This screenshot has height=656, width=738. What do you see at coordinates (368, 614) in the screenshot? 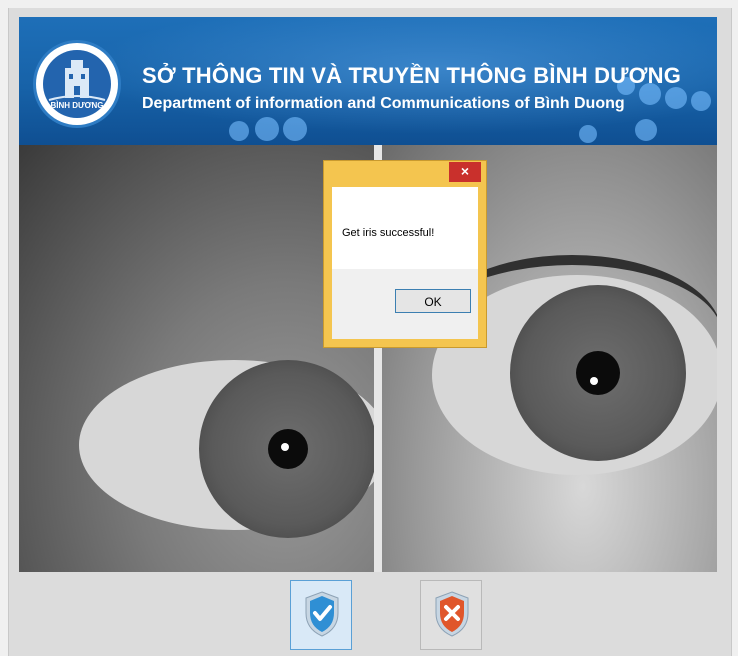
I see `action-bar` at bounding box center [368, 614].